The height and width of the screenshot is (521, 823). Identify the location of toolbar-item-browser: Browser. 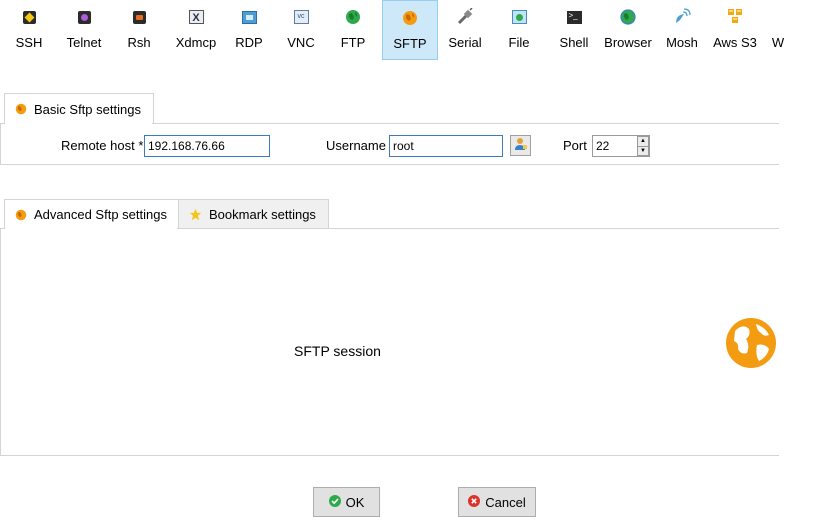
(628, 30).